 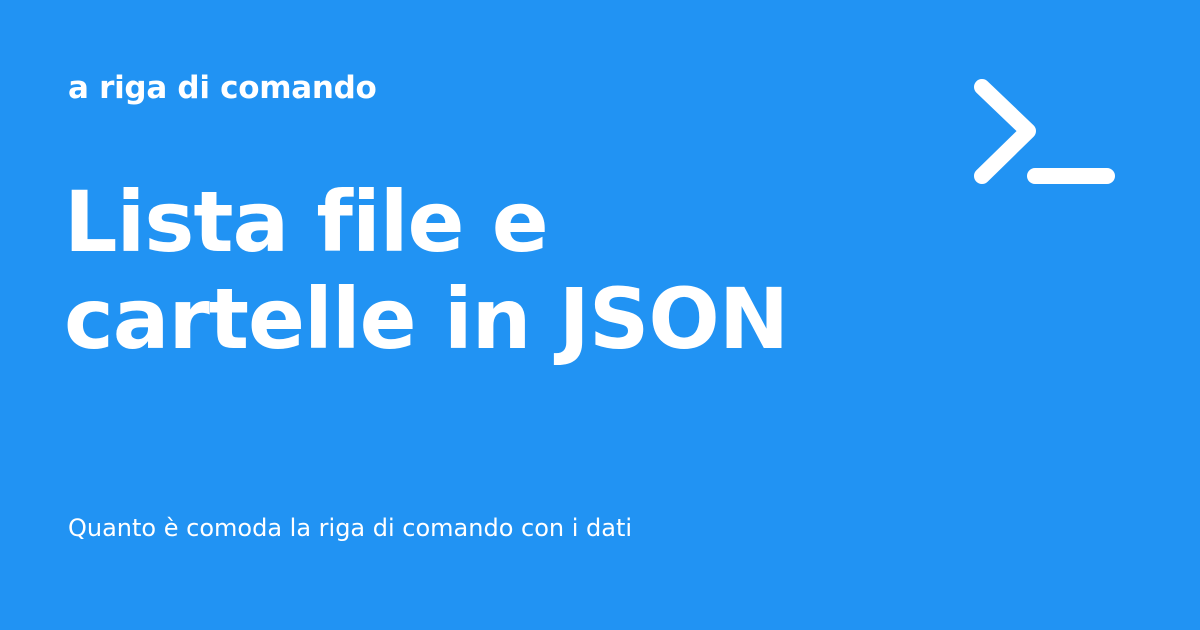 I want to click on category-label: a riga di comando, so click(x=222, y=88).